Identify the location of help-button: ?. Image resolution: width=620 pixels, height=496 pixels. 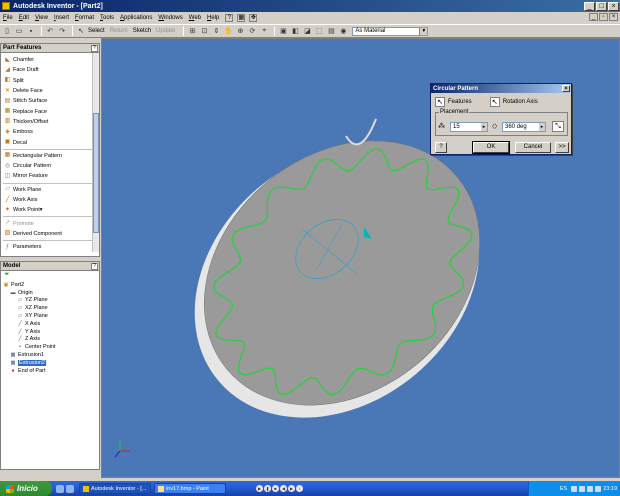
(441, 147).